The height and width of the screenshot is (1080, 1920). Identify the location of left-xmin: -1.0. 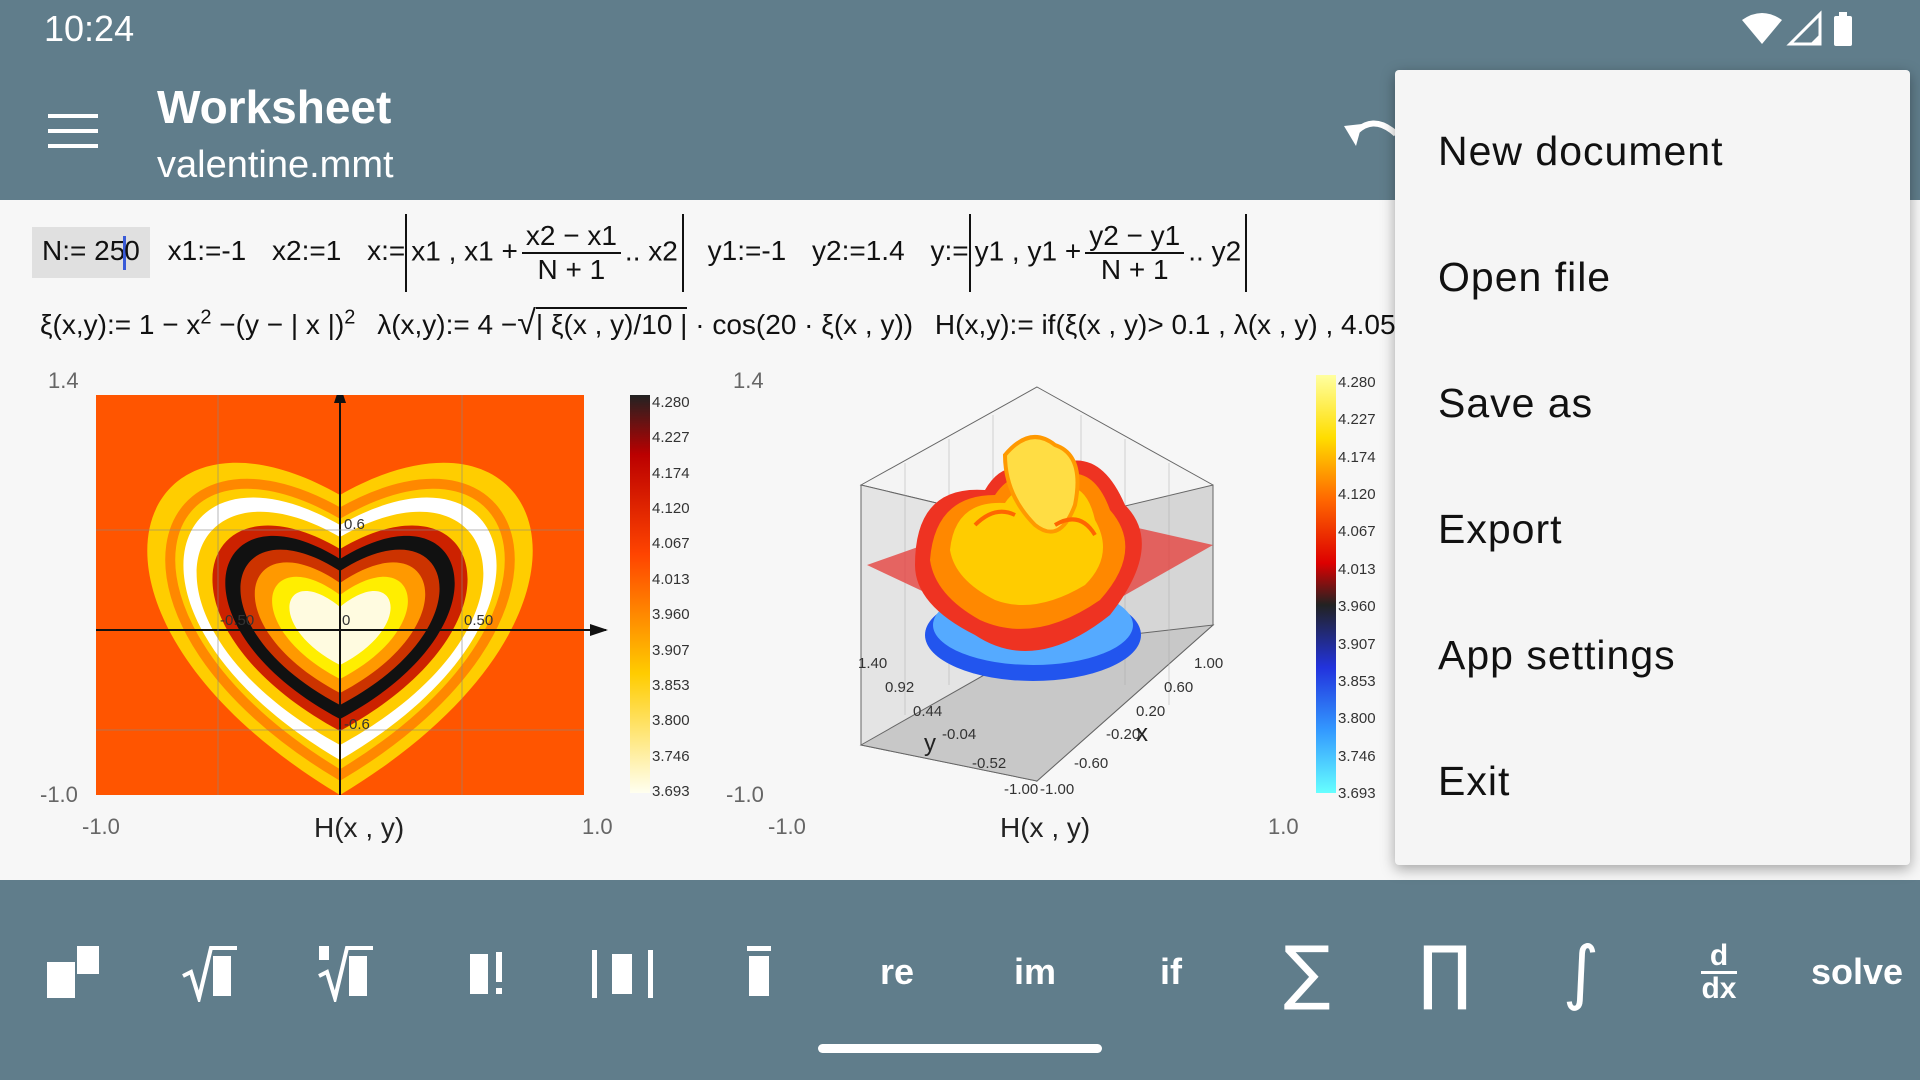
(101, 826).